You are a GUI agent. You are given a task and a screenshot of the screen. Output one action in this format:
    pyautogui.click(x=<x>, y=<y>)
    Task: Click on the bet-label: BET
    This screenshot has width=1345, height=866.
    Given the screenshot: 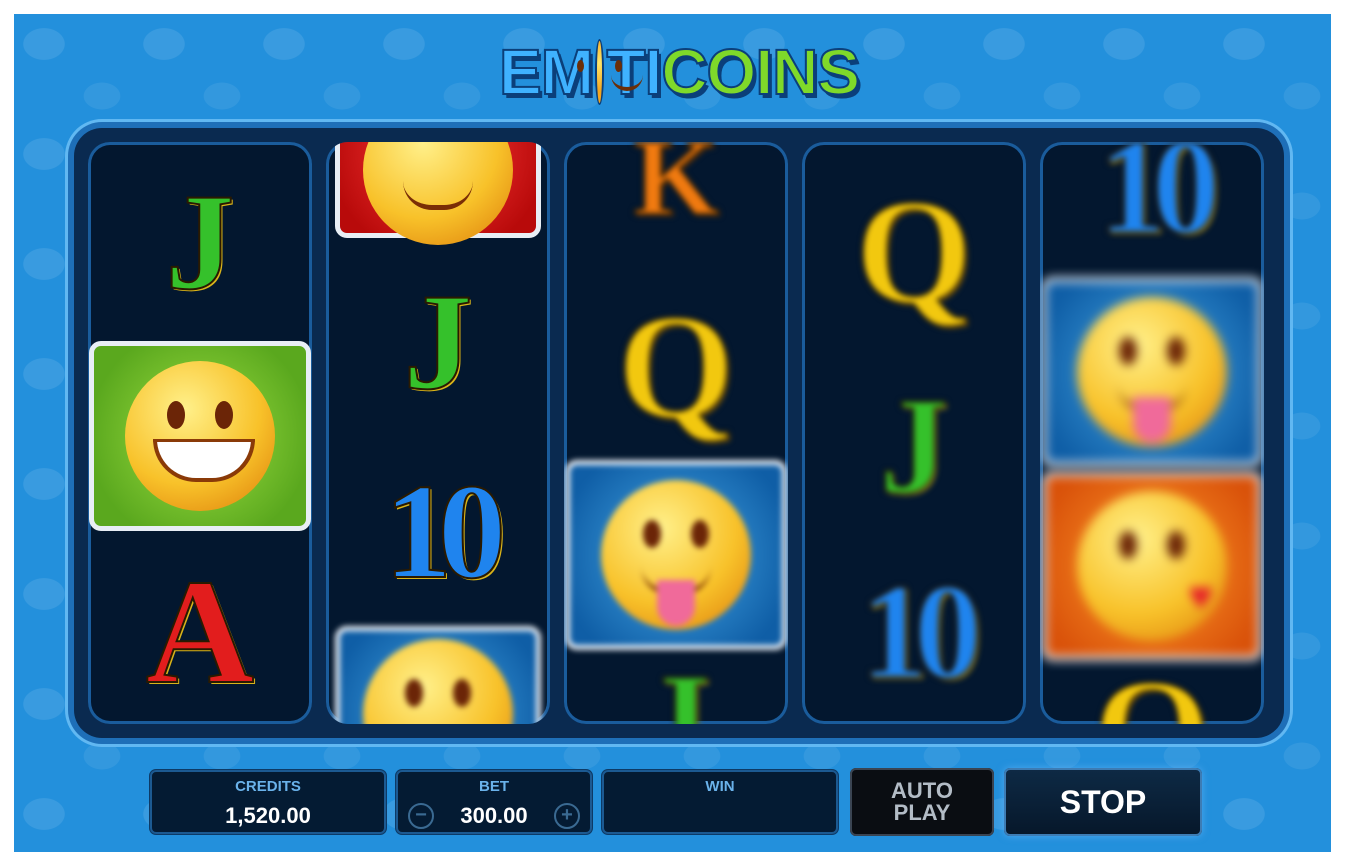 What is the action you would take?
    pyautogui.click(x=494, y=786)
    